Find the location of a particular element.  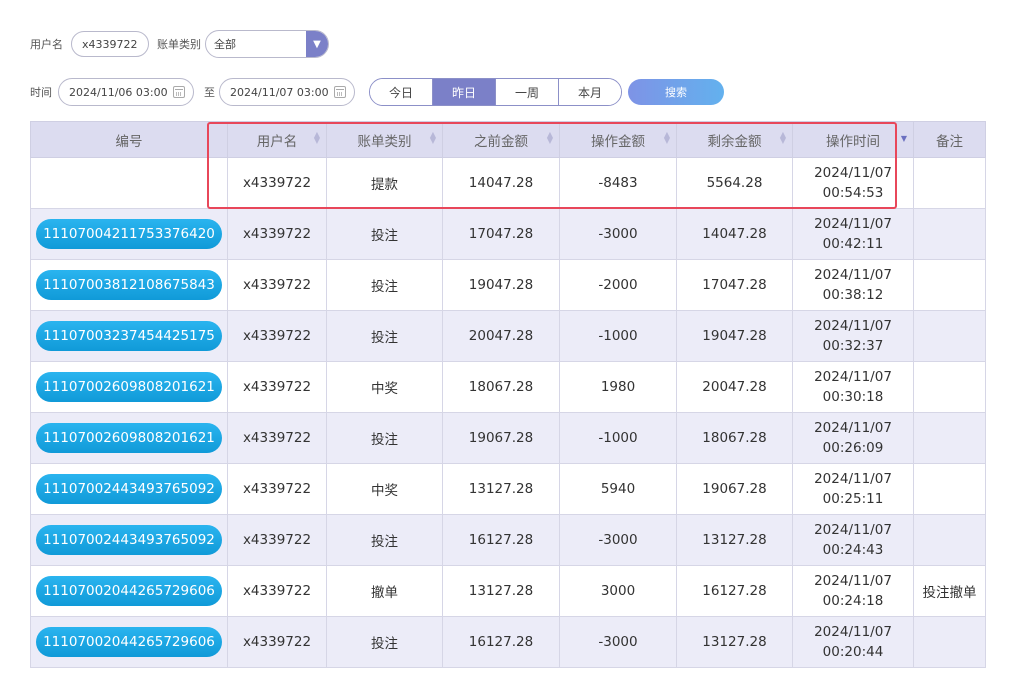

cell-operation-time: 2024/11/07 00:24:43 is located at coordinates (853, 540).